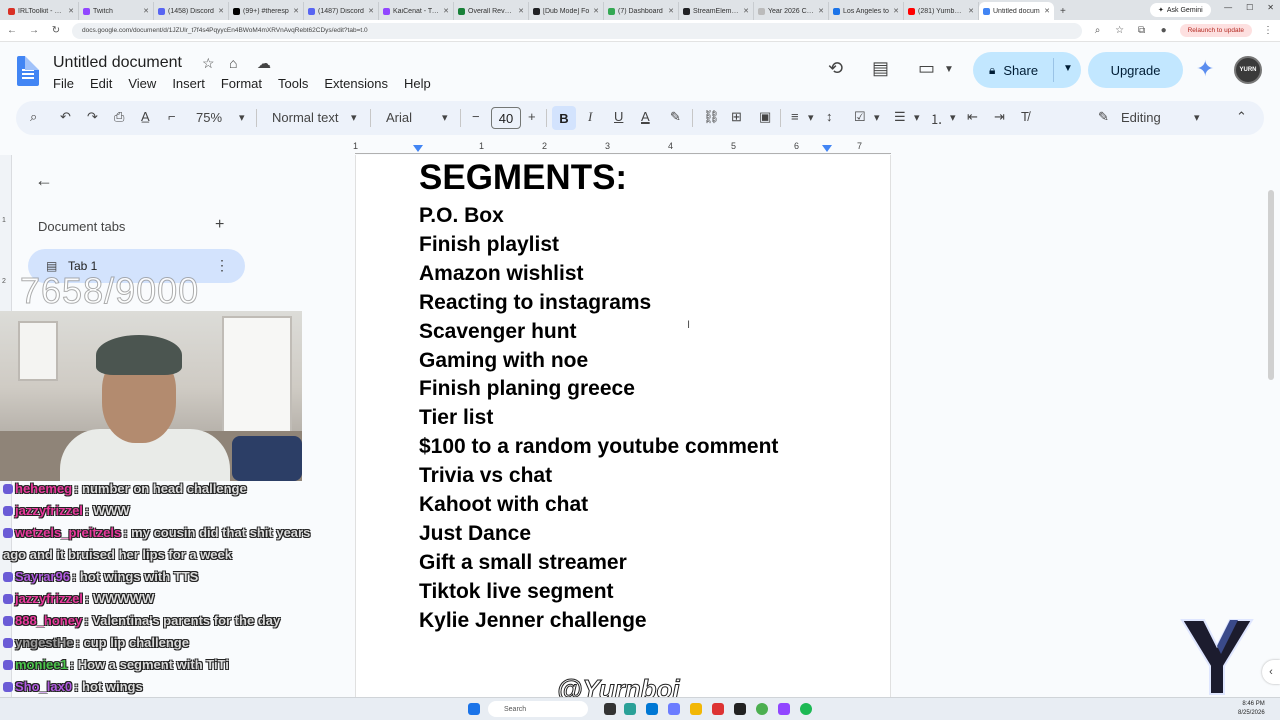  I want to click on file-explorer-icon, so click(696, 709).